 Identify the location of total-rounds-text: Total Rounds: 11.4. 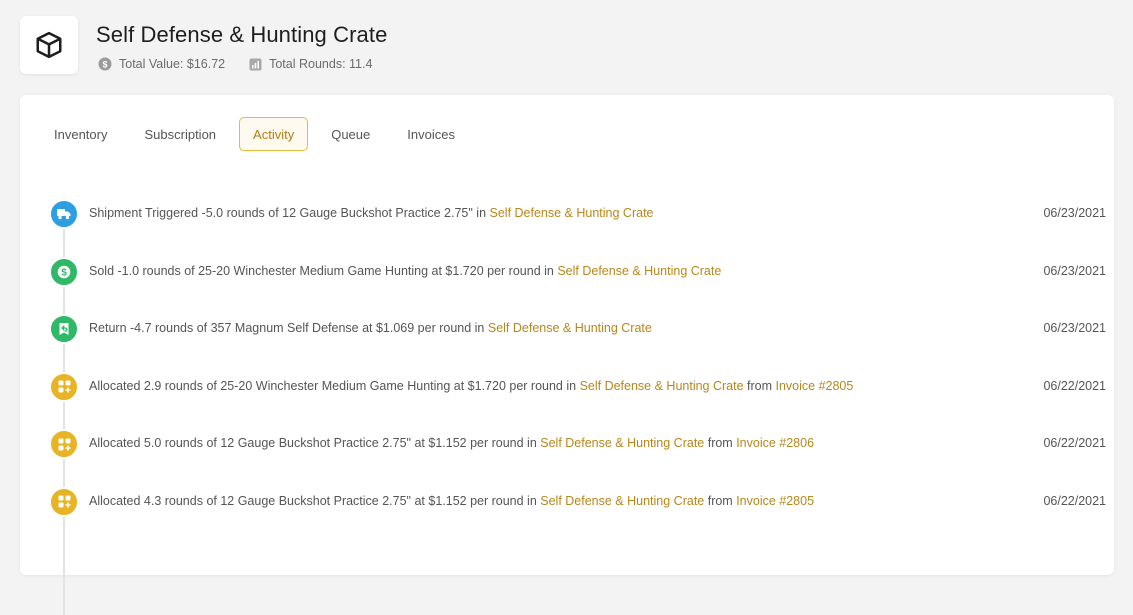
(321, 64).